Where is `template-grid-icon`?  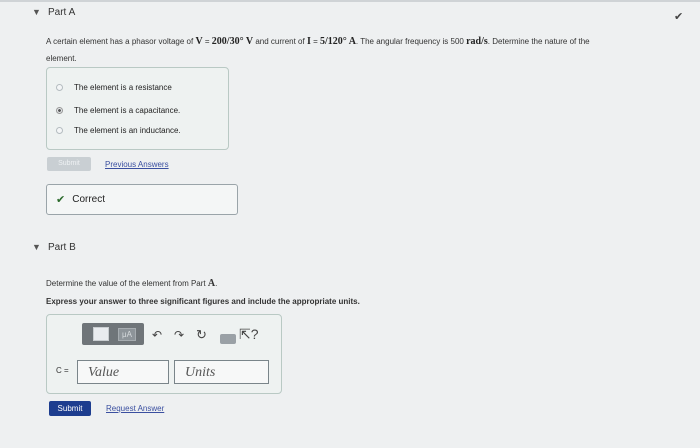 template-grid-icon is located at coordinates (100, 334).